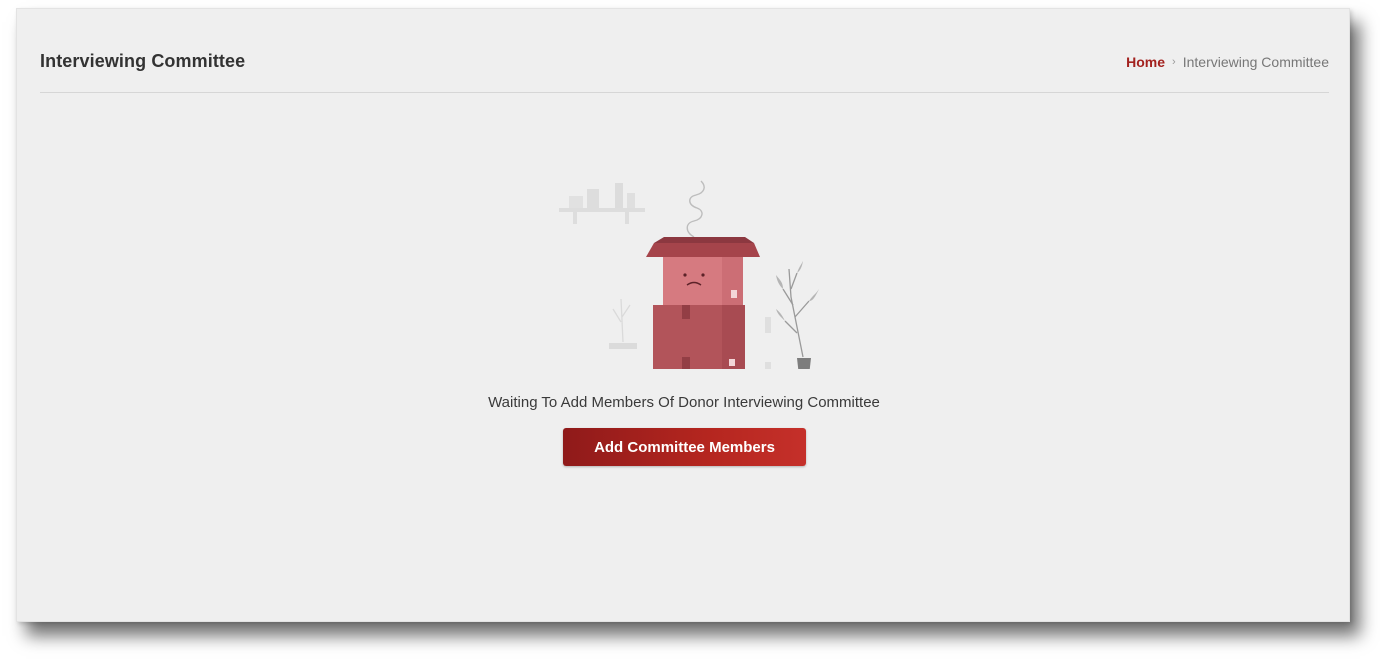  Describe the element at coordinates (602, 203) in the screenshot. I see `shelf-icon` at that location.